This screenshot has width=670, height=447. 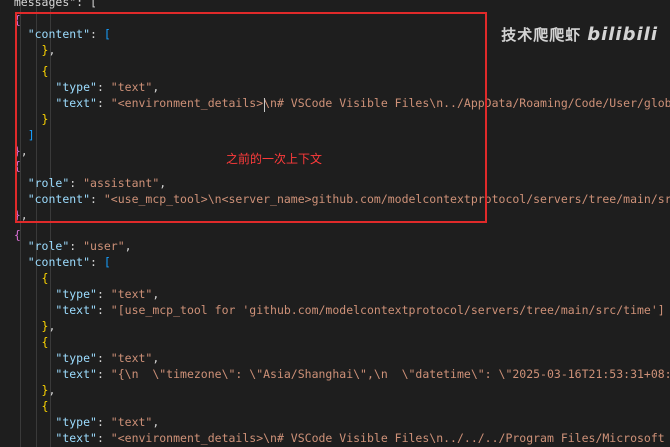 I want to click on watermark: 技术爬爬虾 bilibili, so click(x=579, y=34).